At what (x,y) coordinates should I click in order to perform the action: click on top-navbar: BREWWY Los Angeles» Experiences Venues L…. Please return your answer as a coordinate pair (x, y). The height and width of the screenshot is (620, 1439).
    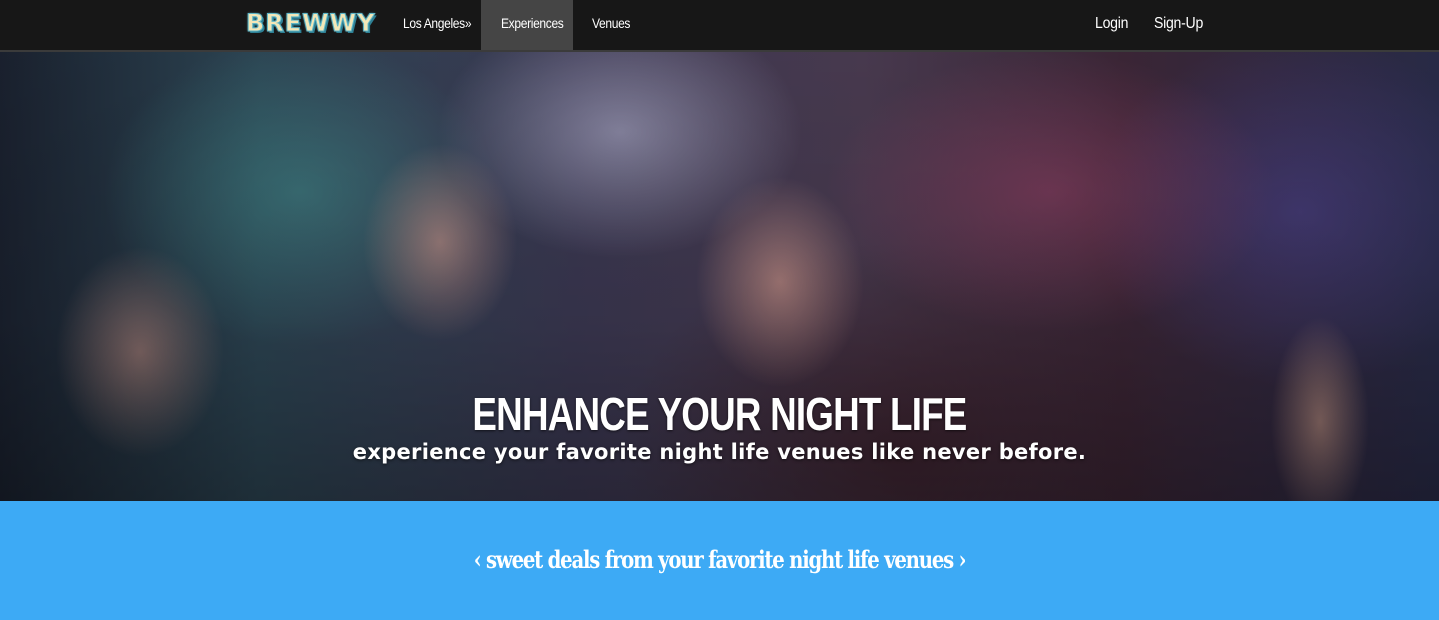
    Looking at the image, I should click on (719, 26).